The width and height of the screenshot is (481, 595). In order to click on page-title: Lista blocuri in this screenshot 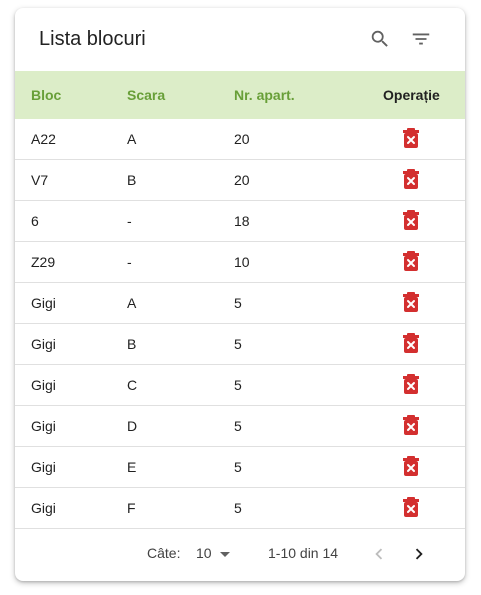, I will do `click(92, 39)`.